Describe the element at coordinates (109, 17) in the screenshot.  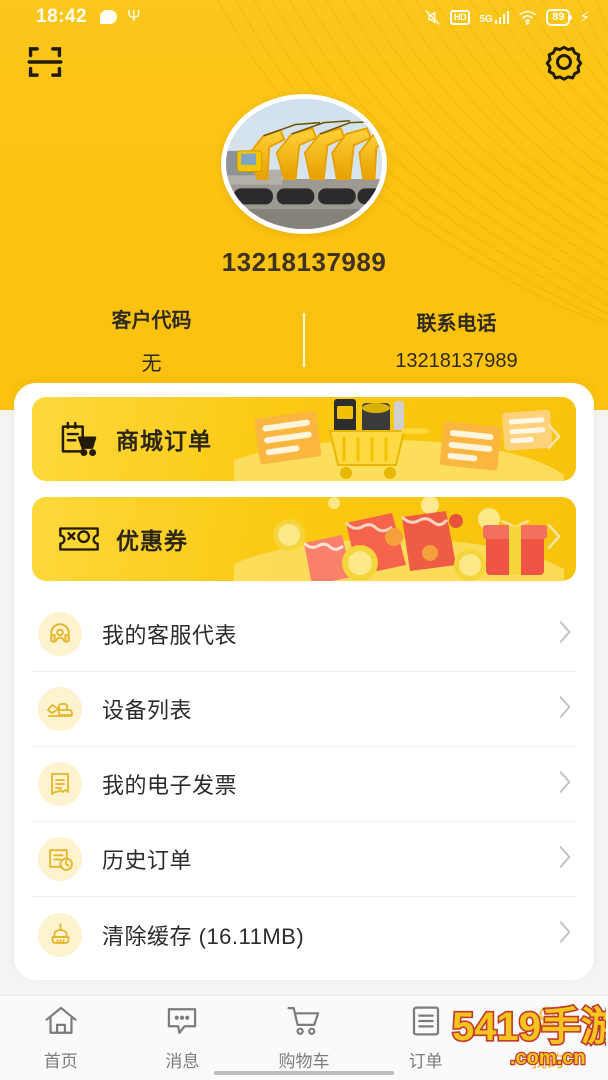
I see `message-bubble-icon` at that location.